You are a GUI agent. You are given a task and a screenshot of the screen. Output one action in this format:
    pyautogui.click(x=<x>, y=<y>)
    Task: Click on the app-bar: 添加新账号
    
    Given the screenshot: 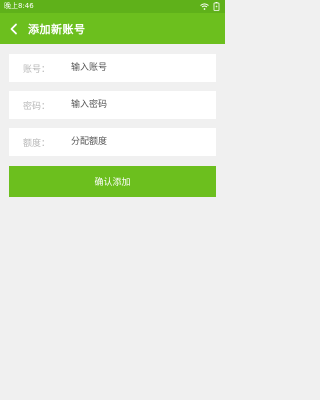 What is the action you would take?
    pyautogui.click(x=112, y=28)
    